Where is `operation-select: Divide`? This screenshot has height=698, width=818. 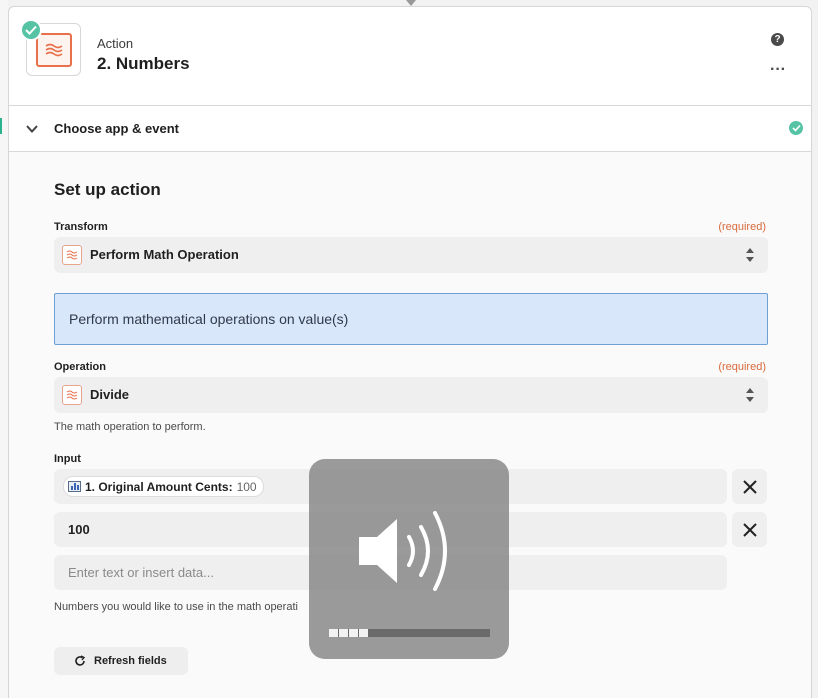
operation-select: Divide is located at coordinates (411, 395).